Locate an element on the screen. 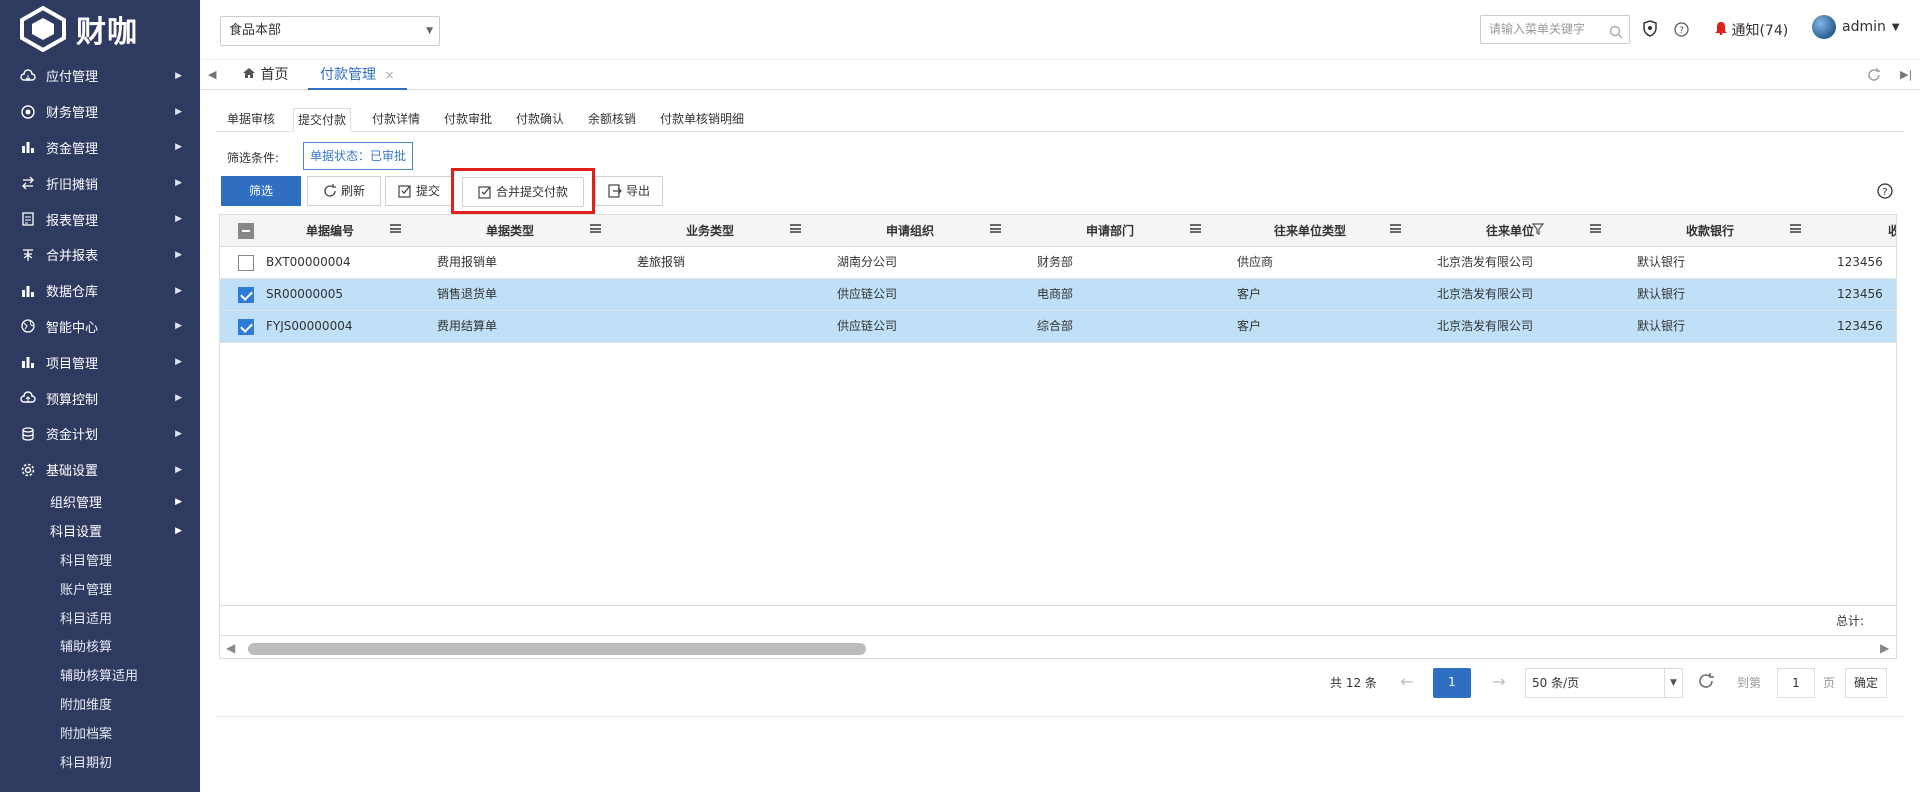 Image resolution: width=1920 pixels, height=792 pixels. column-header: 收款银行 is located at coordinates (1710, 231).